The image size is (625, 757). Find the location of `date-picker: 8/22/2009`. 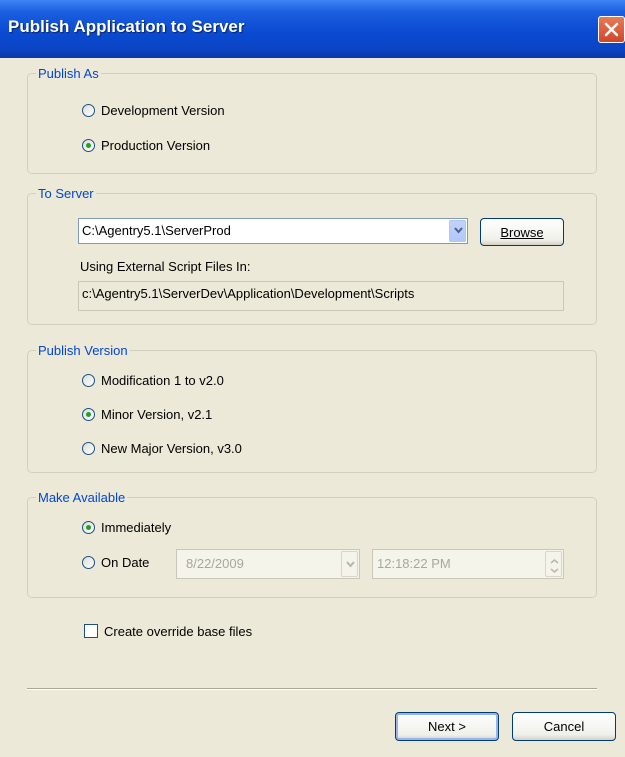

date-picker: 8/22/2009 is located at coordinates (268, 564).